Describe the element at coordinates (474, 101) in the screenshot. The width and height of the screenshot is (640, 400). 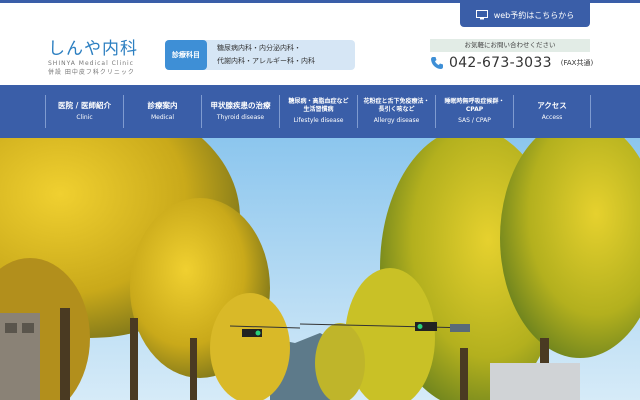
I see `nav-label-jp: 睡眠時無呼吸症候群・` at that location.